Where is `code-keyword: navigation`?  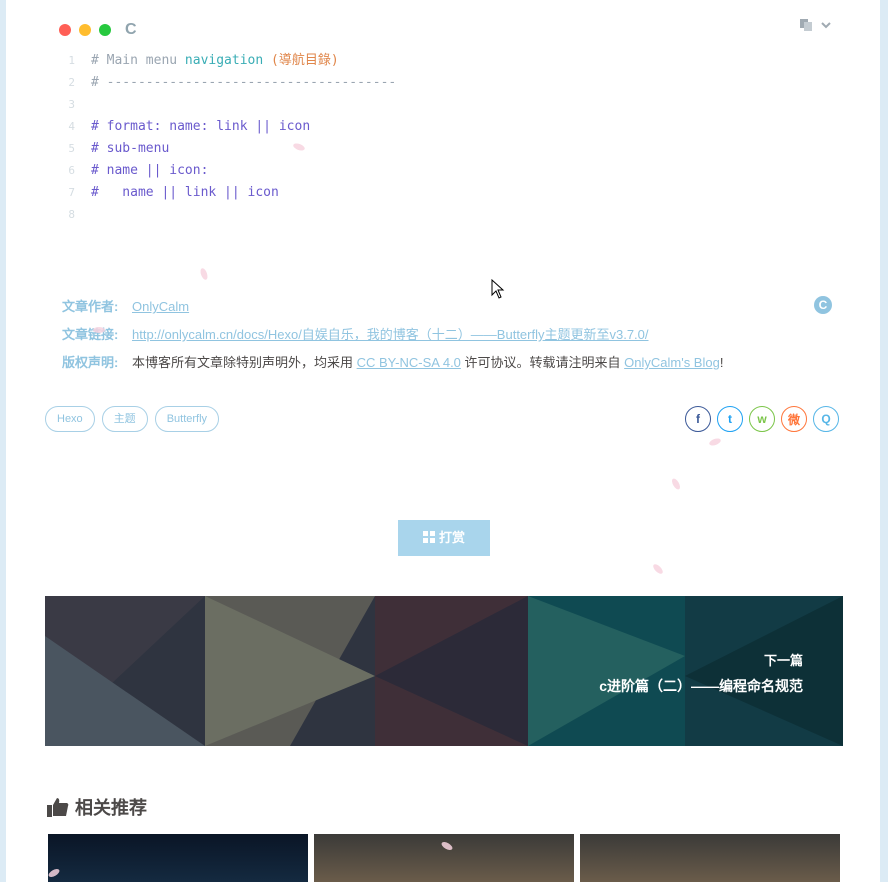 code-keyword: navigation is located at coordinates (224, 60).